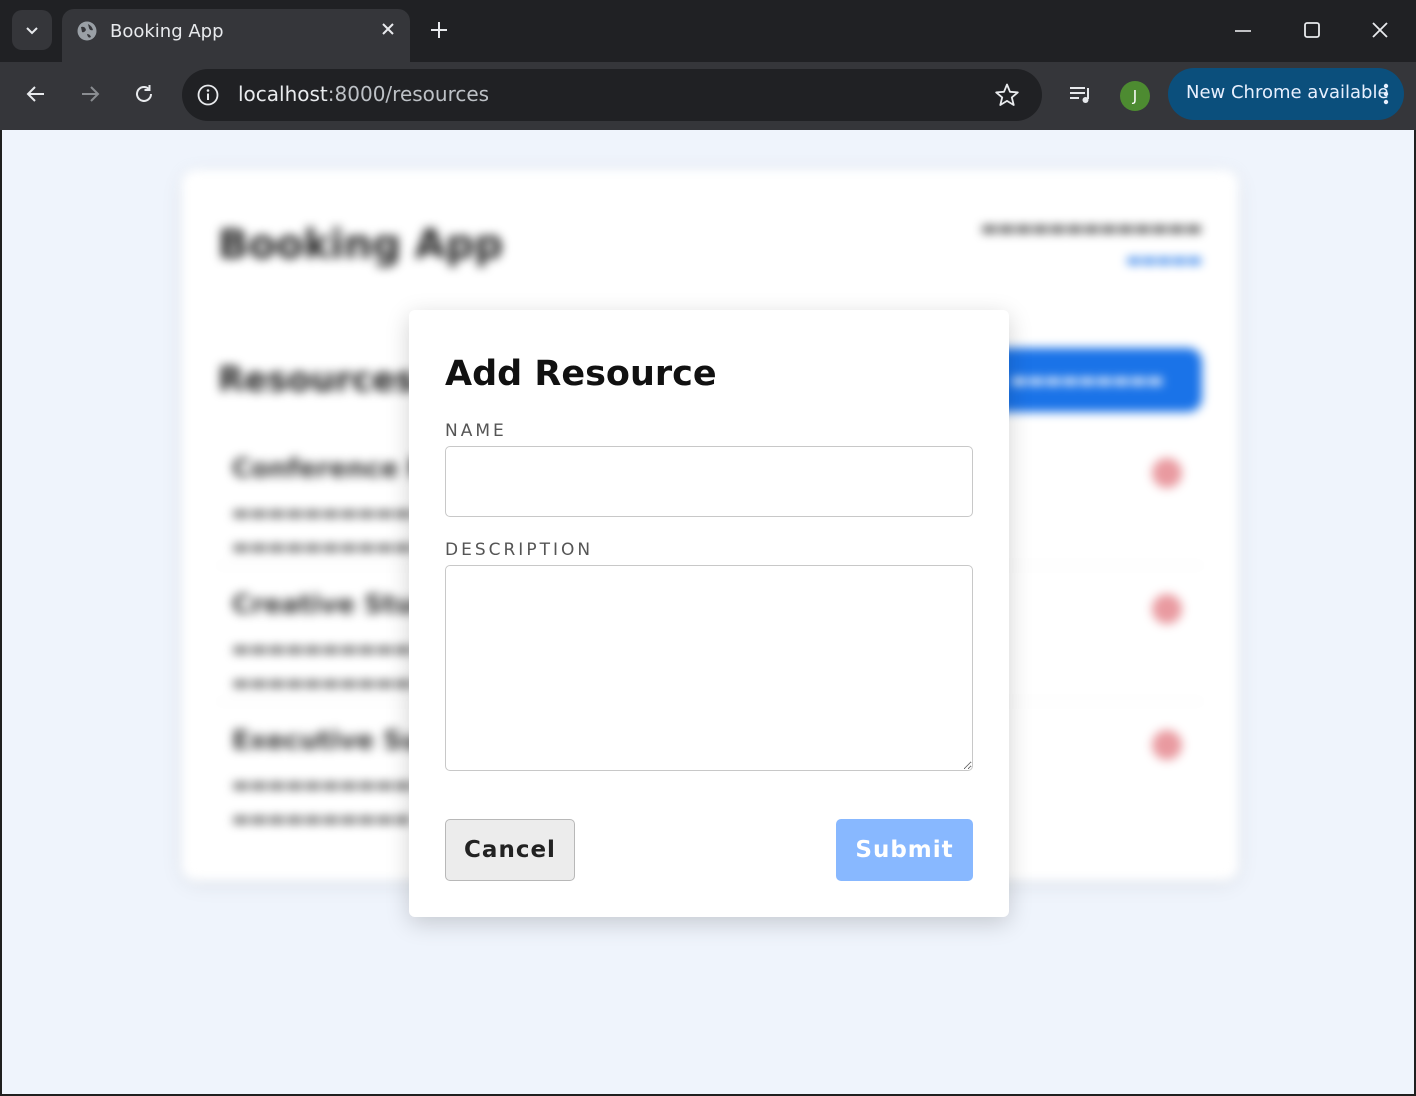  I want to click on info-icon, so click(208, 95).